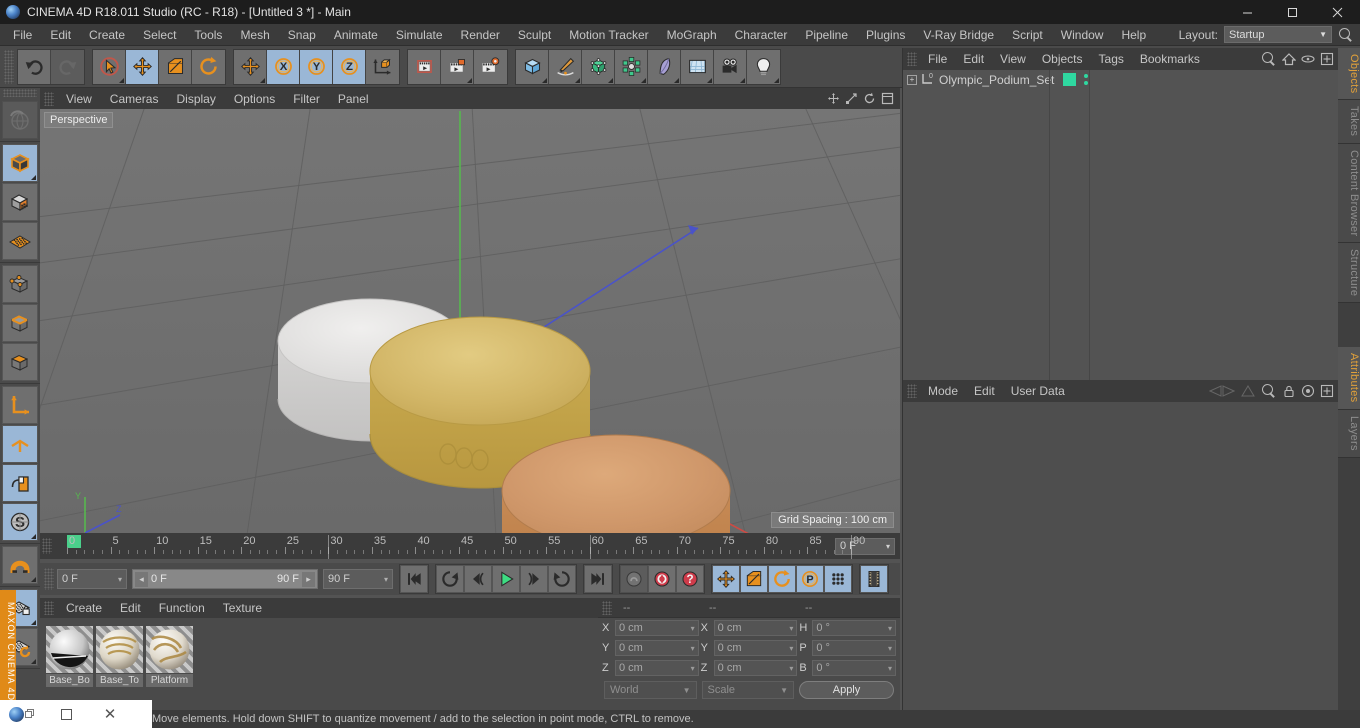  I want to click on parameter-key-button: P, so click(810, 579).